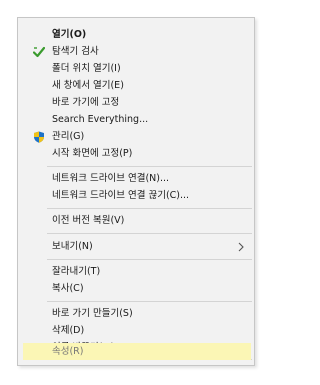 Image resolution: width=320 pixels, height=385 pixels. I want to click on menu-item-label: 관리(G), so click(68, 136).